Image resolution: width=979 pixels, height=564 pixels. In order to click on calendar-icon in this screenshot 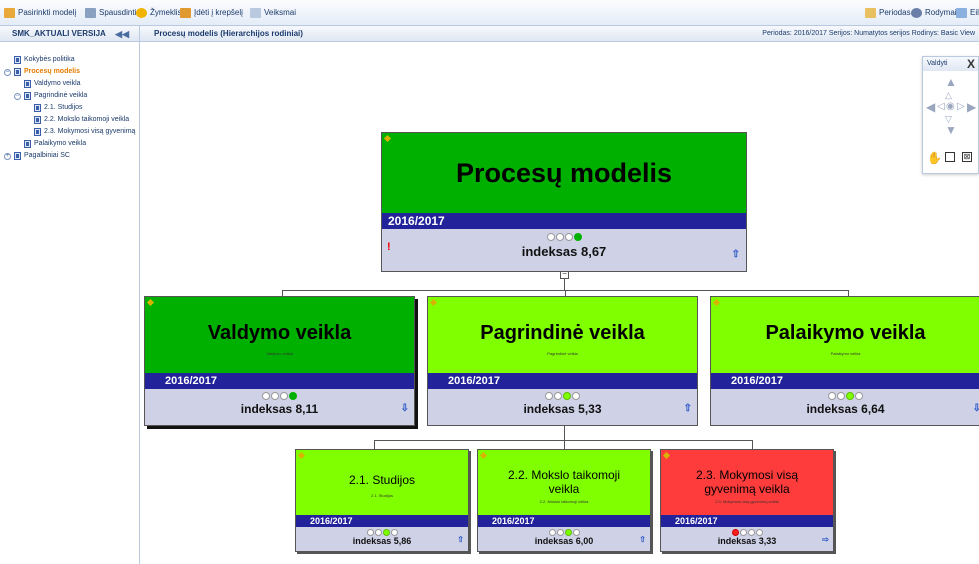, I will do `click(870, 13)`.